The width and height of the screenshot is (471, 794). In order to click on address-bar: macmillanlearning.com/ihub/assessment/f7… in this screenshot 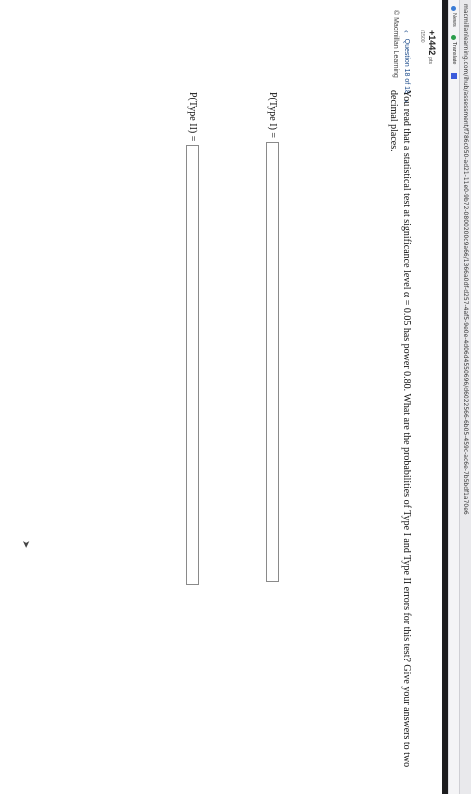, I will do `click(465, 397)`.